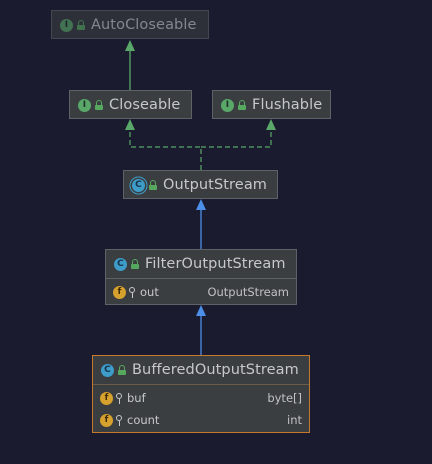  I want to click on node-header: I AutoCloseable, so click(130, 25).